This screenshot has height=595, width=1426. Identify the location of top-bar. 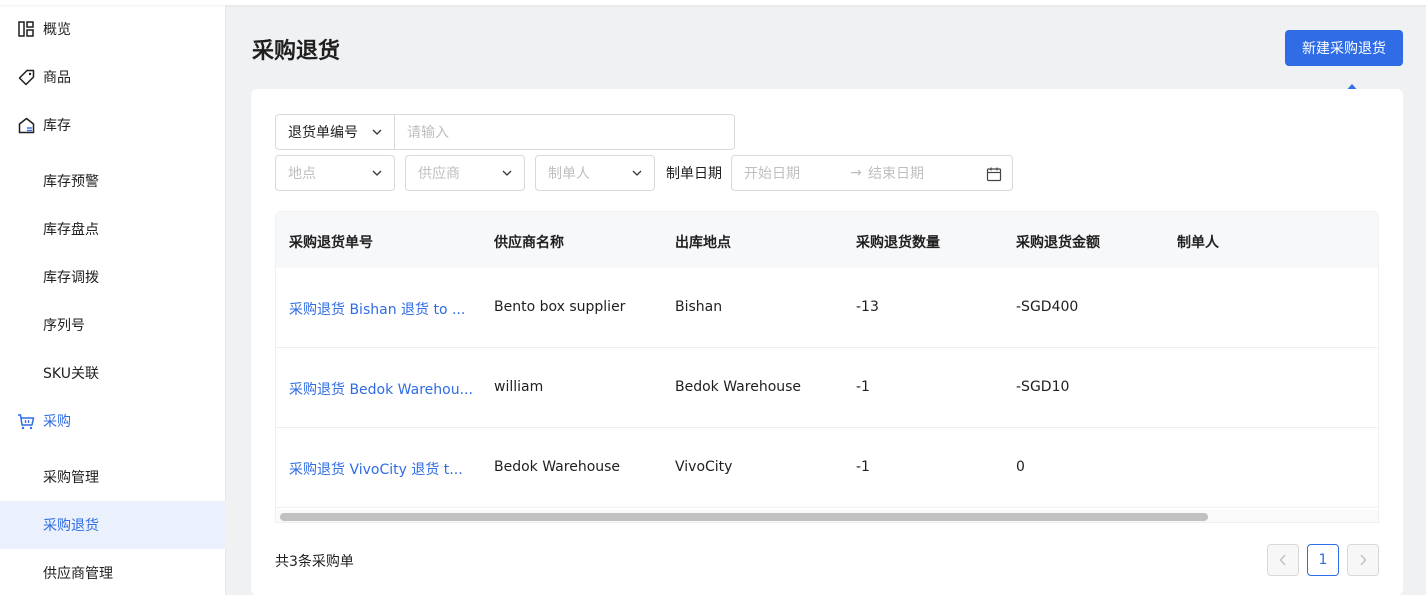
(713, 2).